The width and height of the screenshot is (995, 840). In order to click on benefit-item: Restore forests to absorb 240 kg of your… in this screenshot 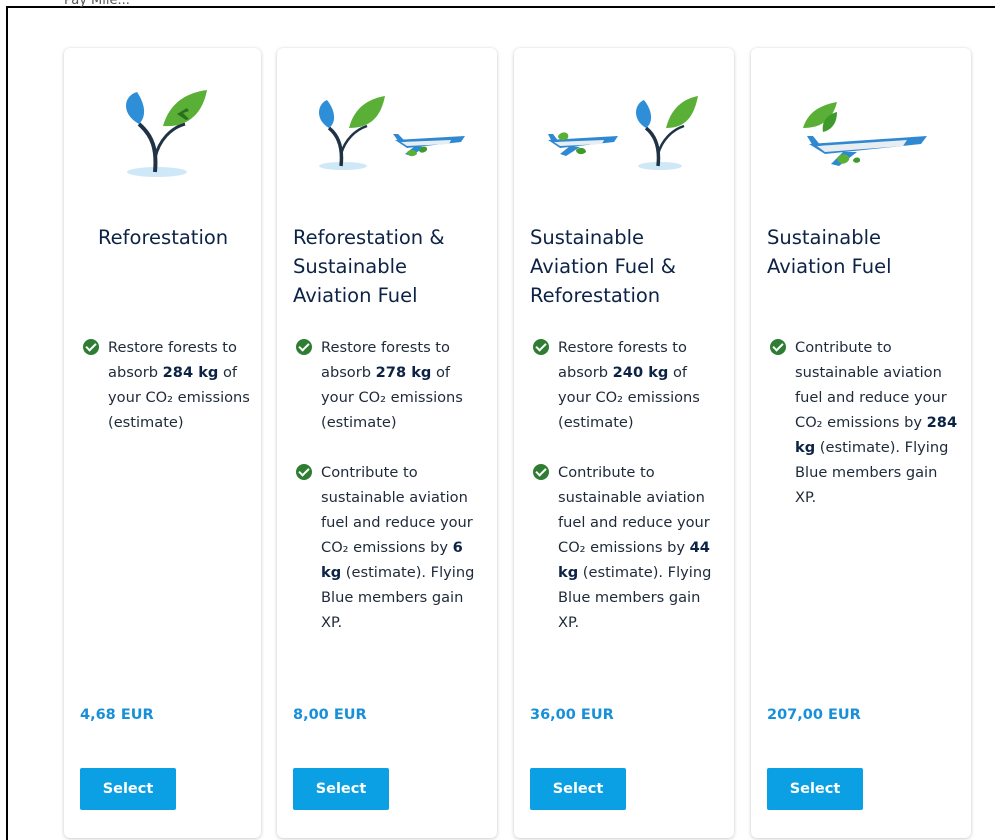, I will do `click(628, 385)`.